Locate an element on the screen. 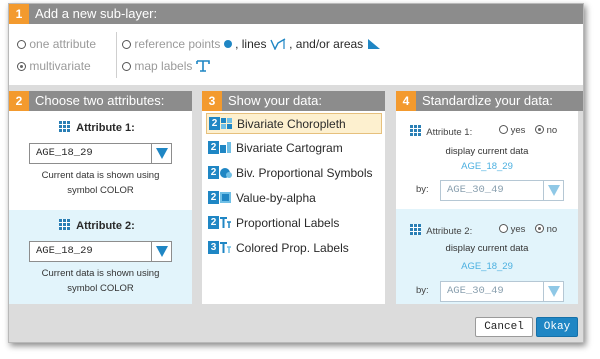 This screenshot has width=600, height=359. one-attribute-radio: one attribute is located at coordinates (56, 44).